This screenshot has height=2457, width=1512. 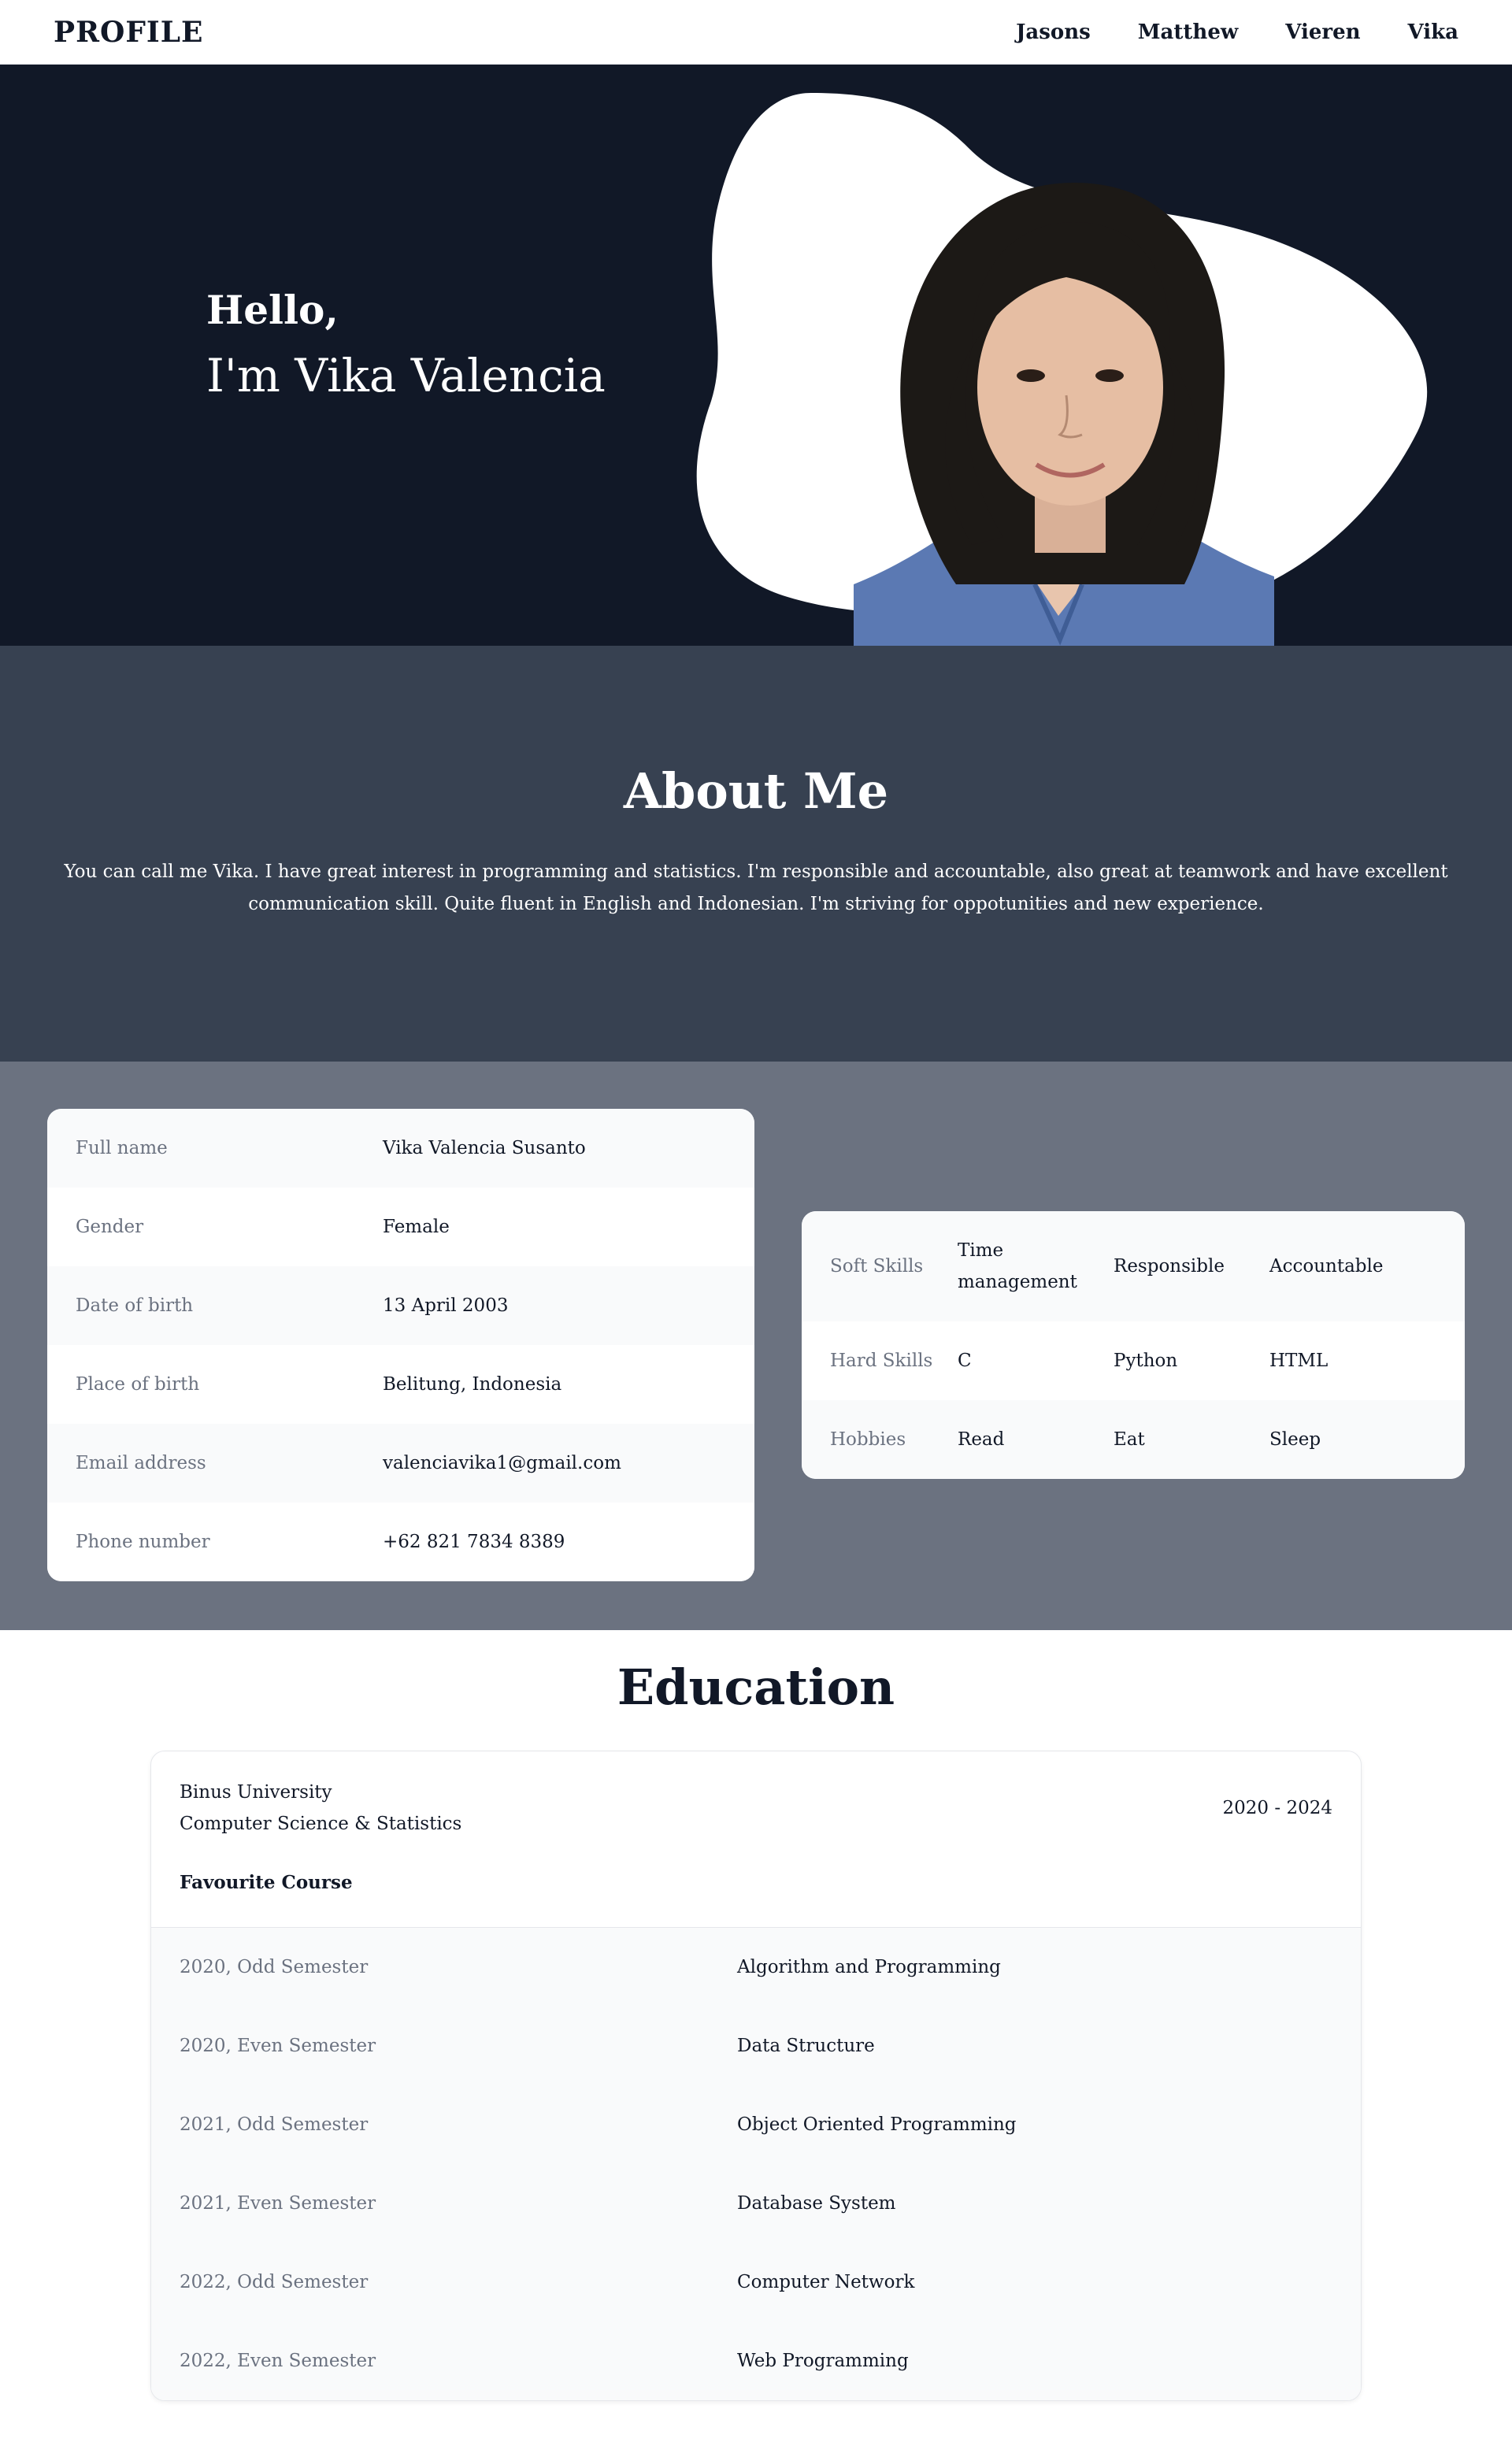 I want to click on course-row: 2021, Even Semester Database System, so click(x=756, y=2203).